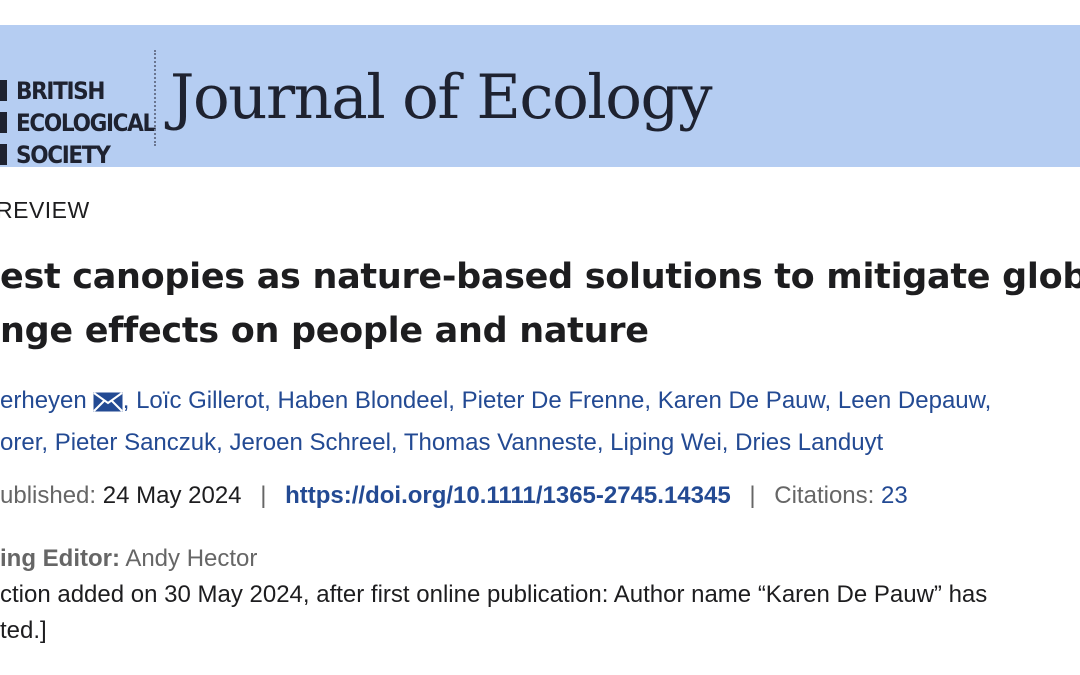 This screenshot has height=675, width=1080. Describe the element at coordinates (191, 558) in the screenshot. I see `editor-name: Andy Hector` at that location.